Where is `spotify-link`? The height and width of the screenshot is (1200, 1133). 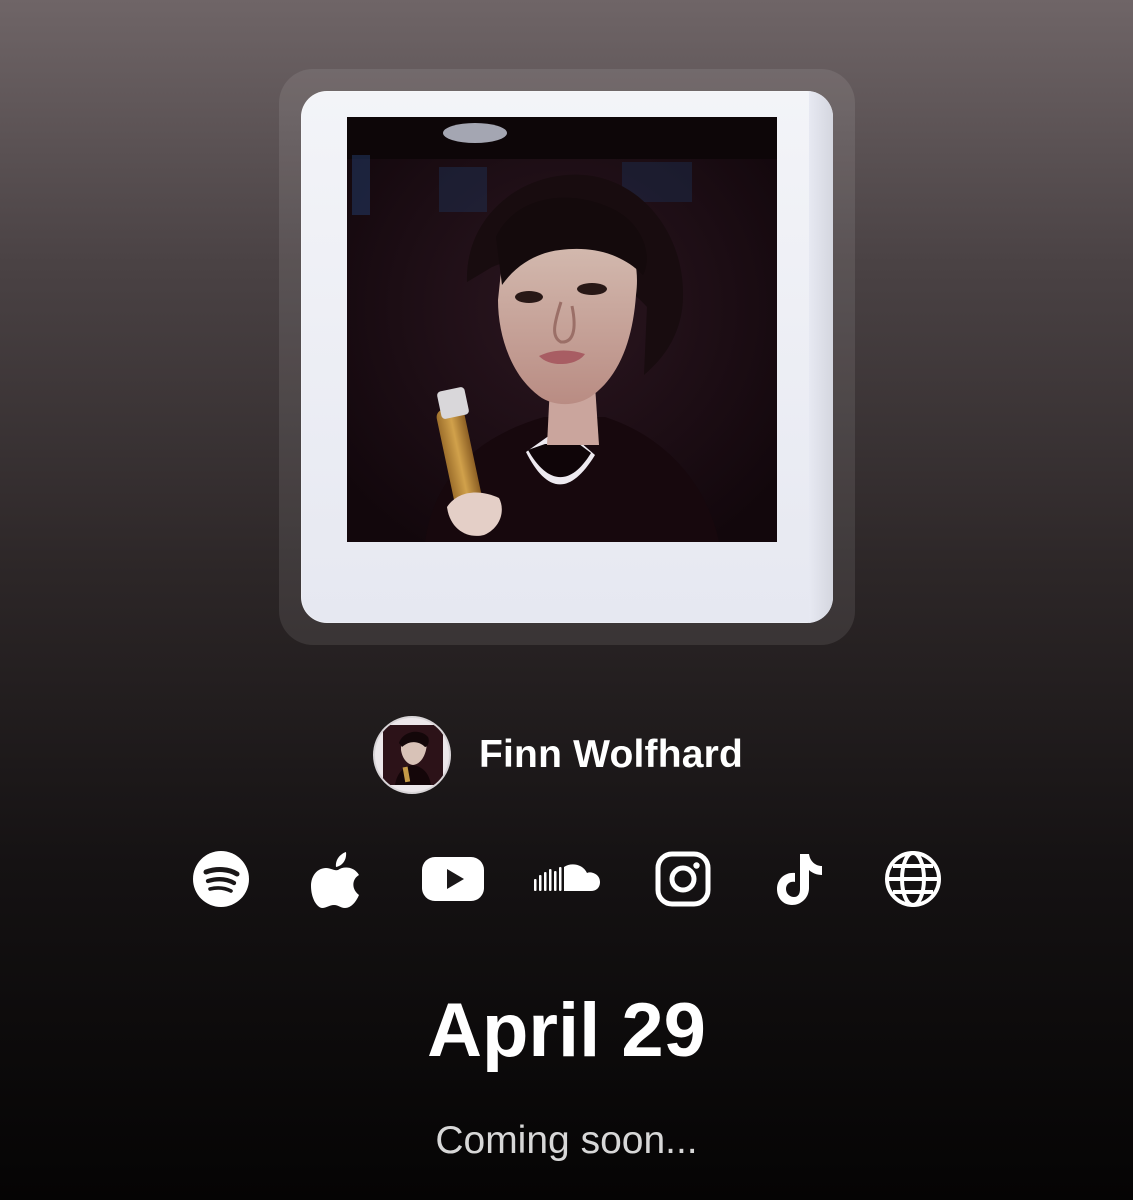
spotify-link is located at coordinates (221, 879).